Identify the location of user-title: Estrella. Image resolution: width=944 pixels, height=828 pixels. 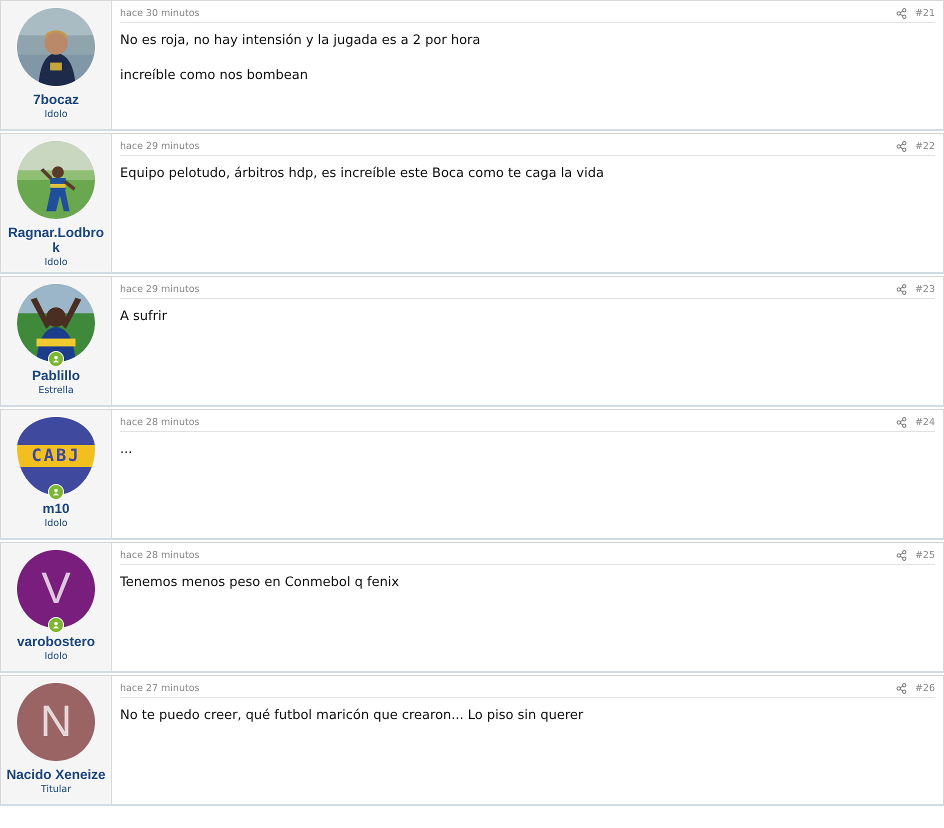
(56, 390).